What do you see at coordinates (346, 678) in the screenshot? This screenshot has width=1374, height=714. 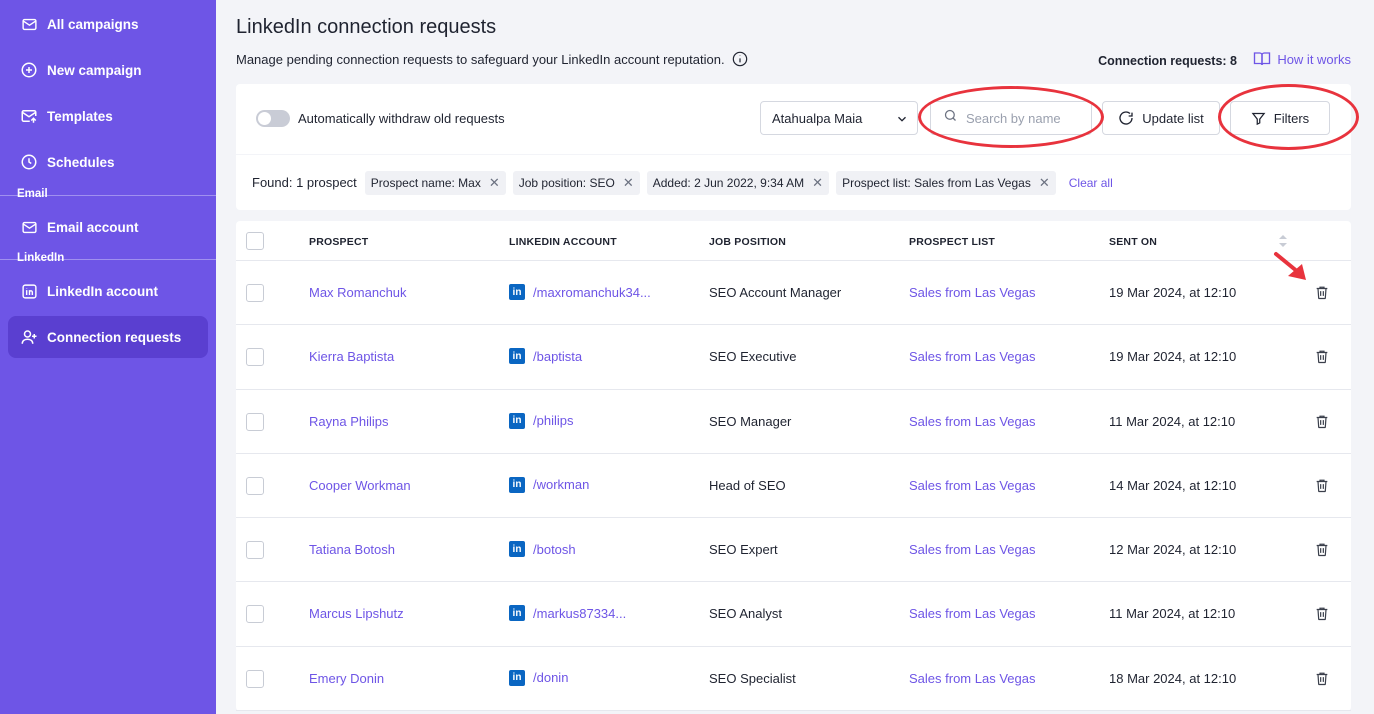 I see `prospect-name-link: Emery Donin` at bounding box center [346, 678].